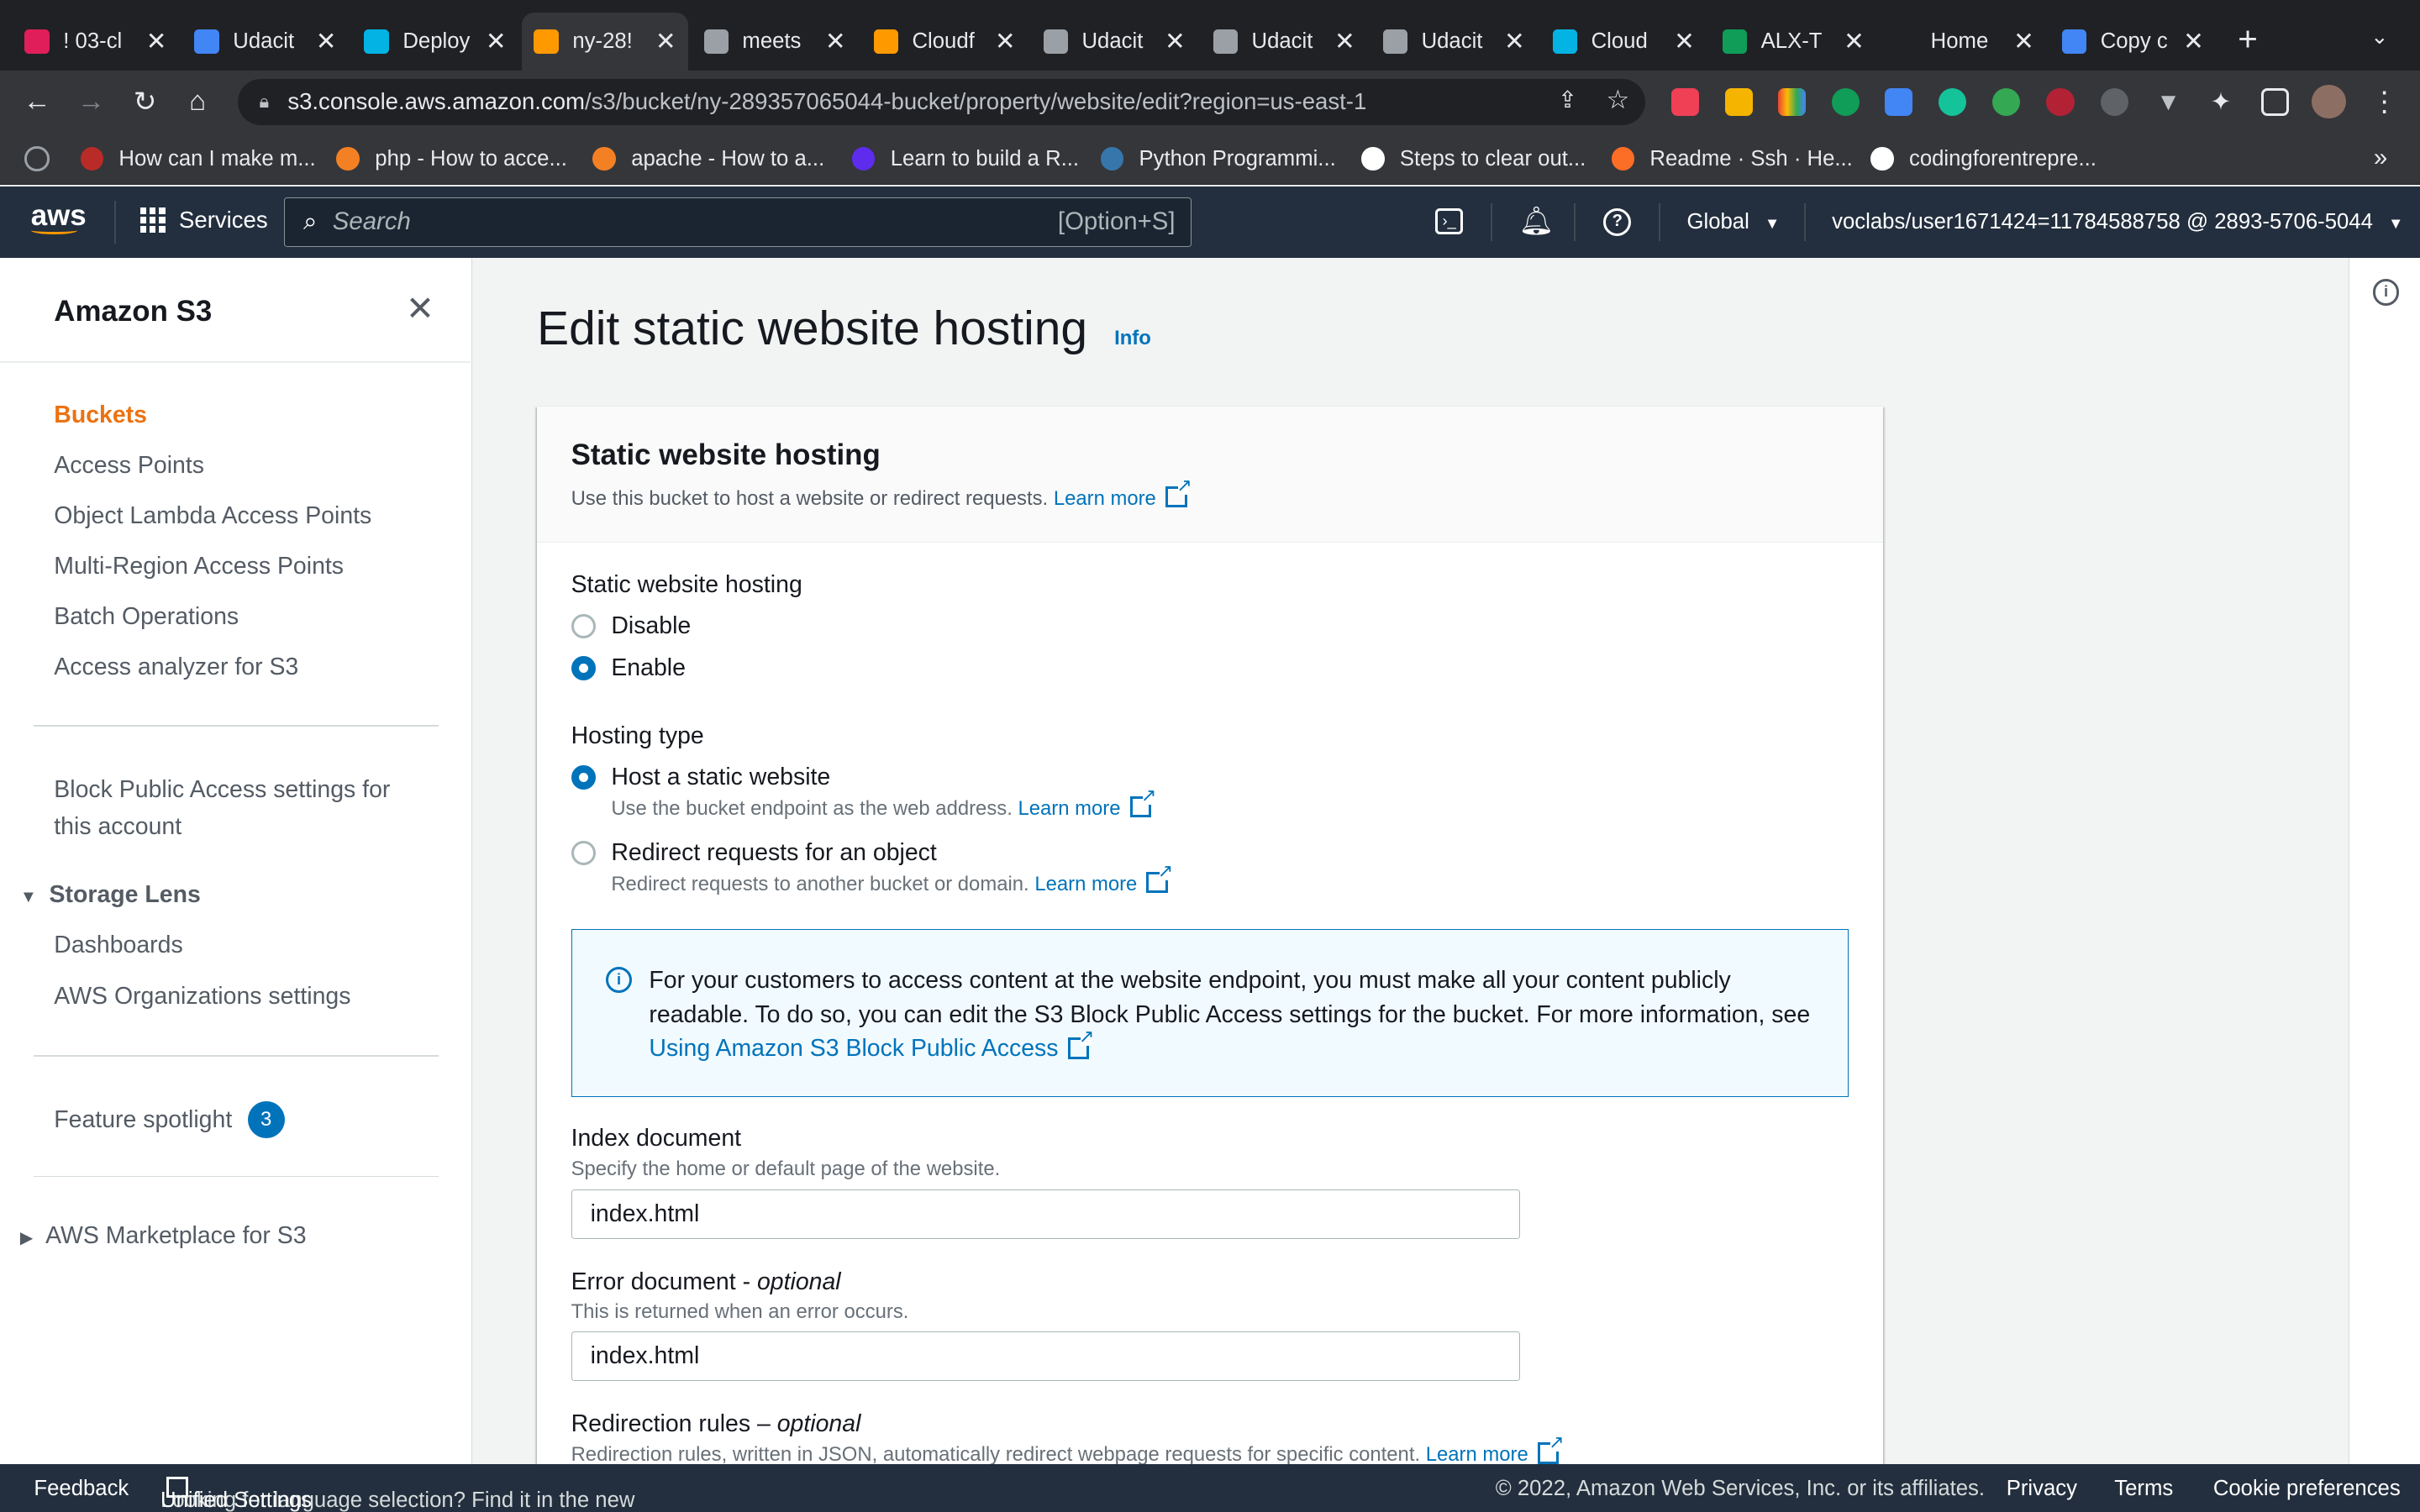  What do you see at coordinates (146, 617) in the screenshot?
I see `sidebar-item-batch-operations: Batch Operations` at bounding box center [146, 617].